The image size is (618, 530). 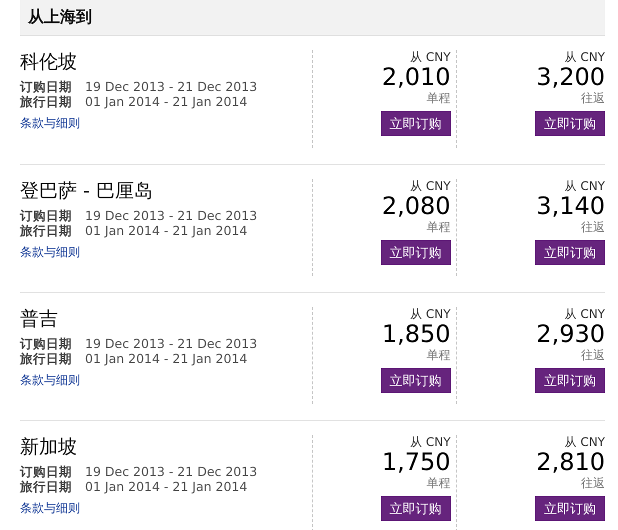 I want to click on section-title: 从上海到, so click(x=60, y=17).